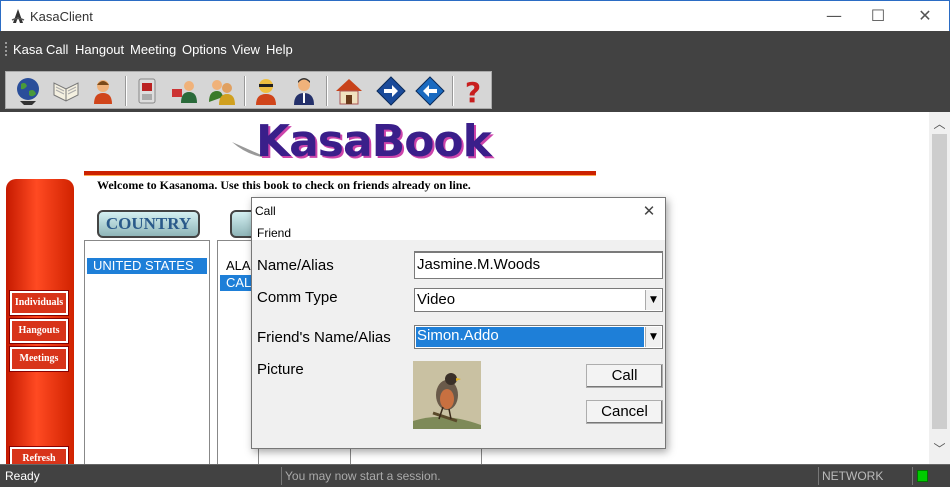  What do you see at coordinates (246, 49) in the screenshot?
I see `menu-view: View` at bounding box center [246, 49].